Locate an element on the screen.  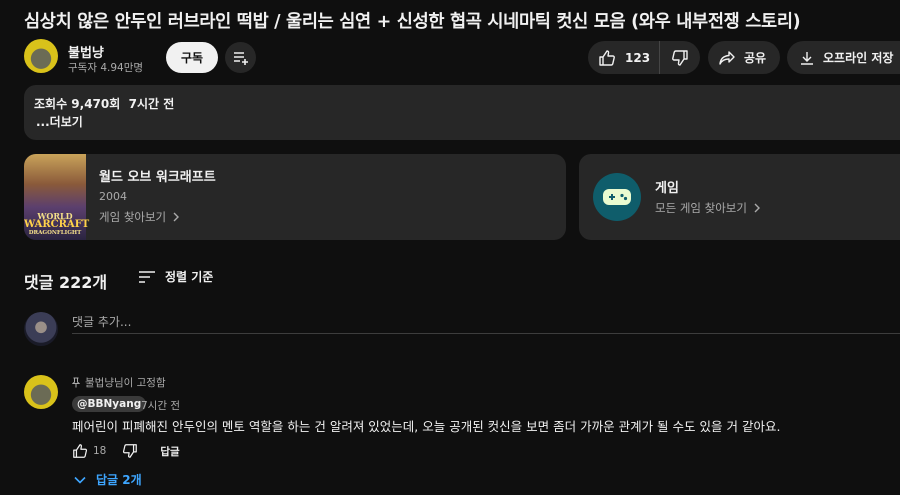
comment-actions: 18 답글 is located at coordinates (126, 451).